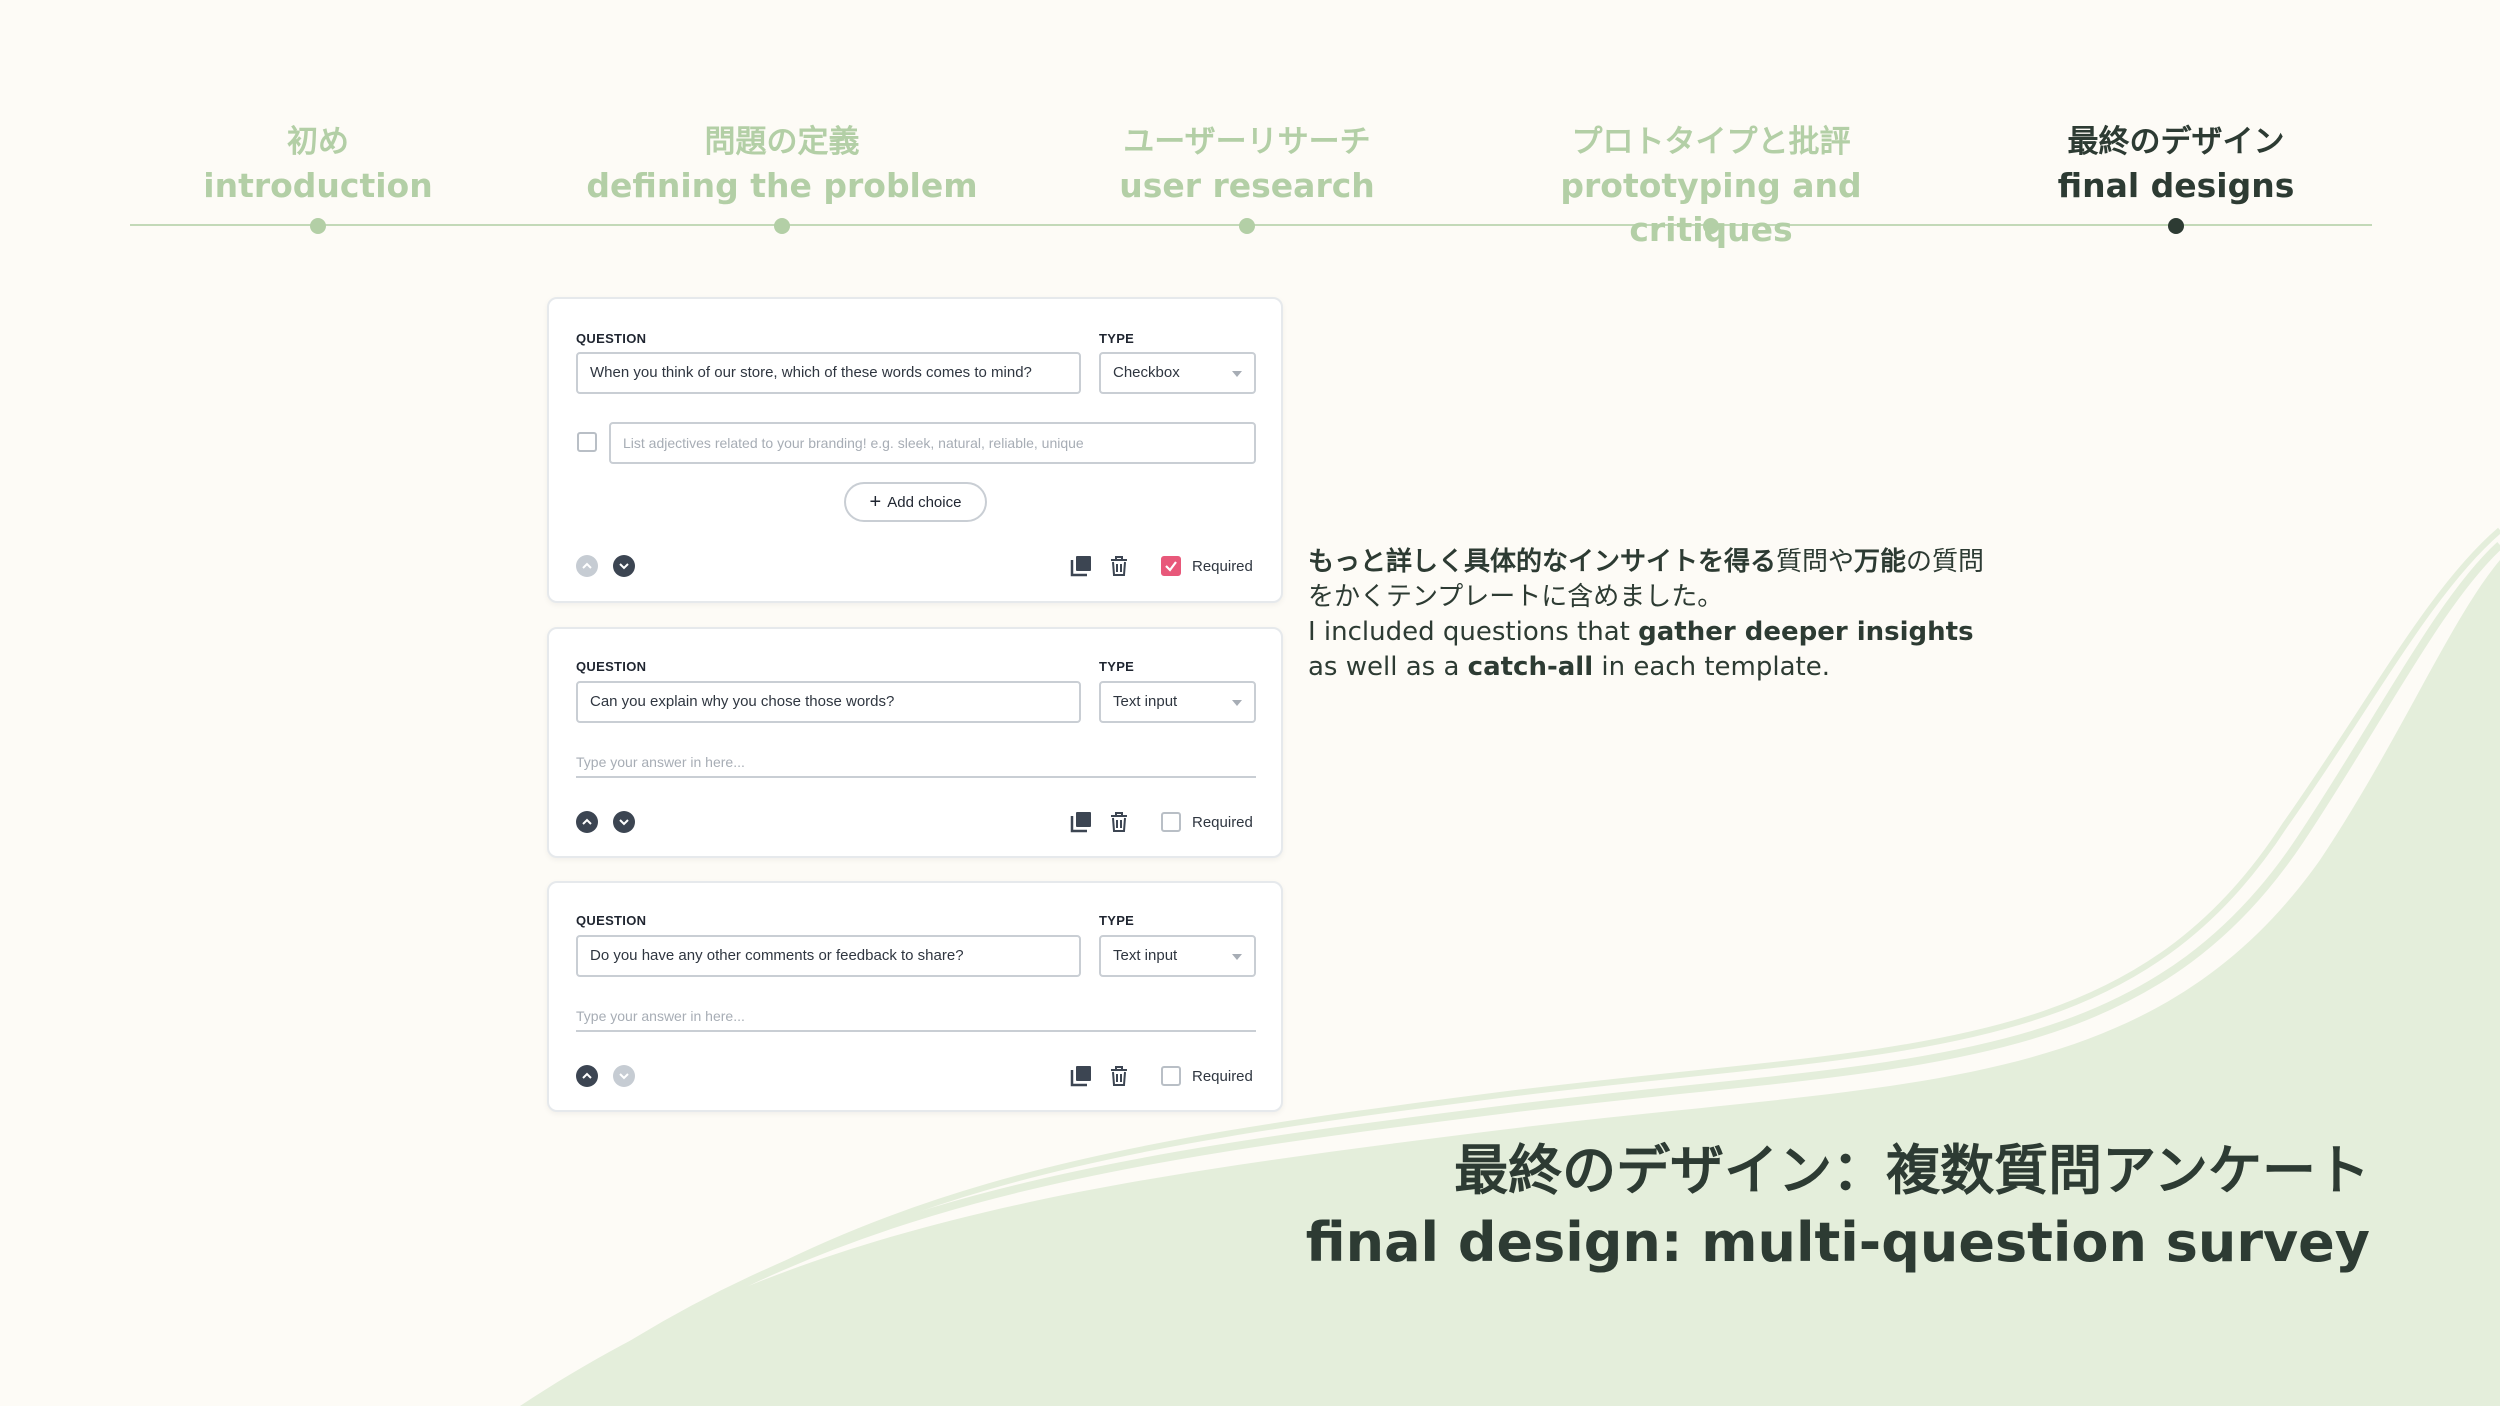 The width and height of the screenshot is (2500, 1406). I want to click on description-jp-bold-1: もっと詳しく具体的なインサイトを得る, so click(1542, 562).